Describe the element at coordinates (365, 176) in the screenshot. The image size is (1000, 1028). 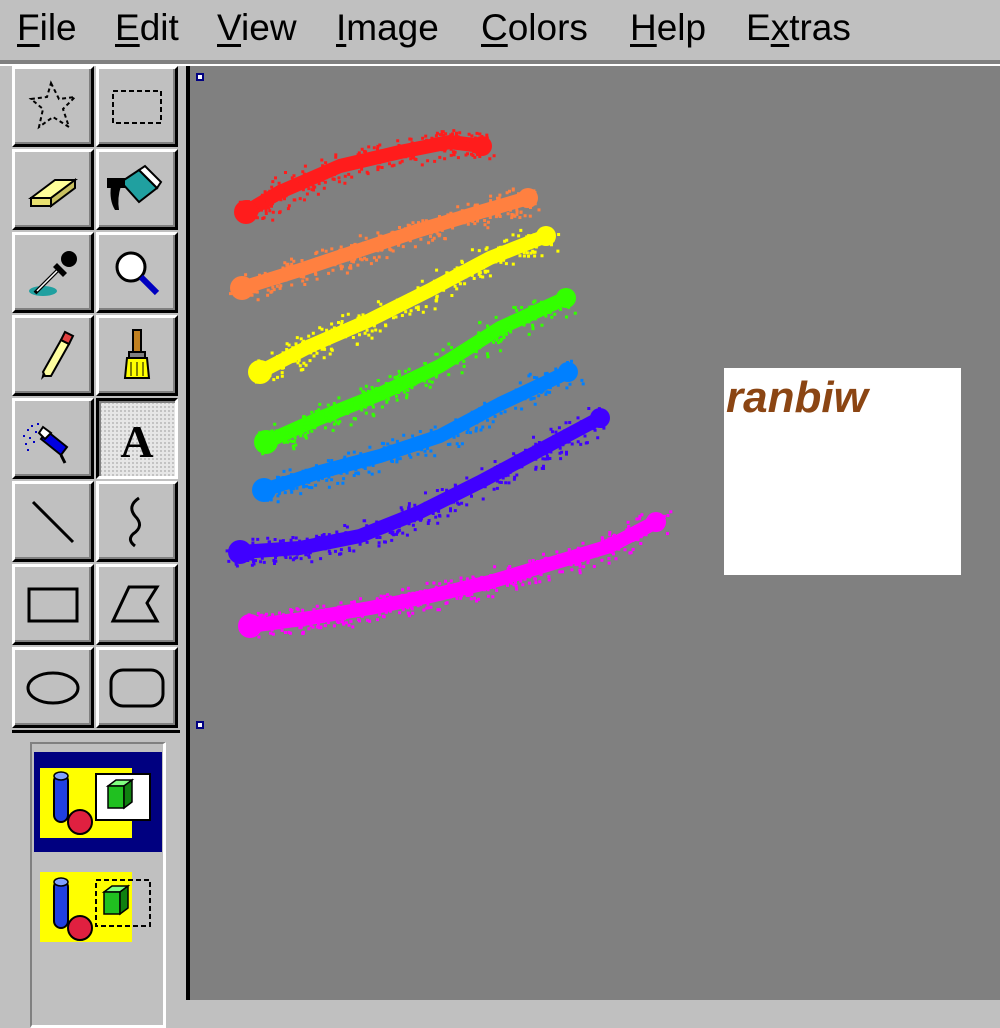
I see `red-stroke` at that location.